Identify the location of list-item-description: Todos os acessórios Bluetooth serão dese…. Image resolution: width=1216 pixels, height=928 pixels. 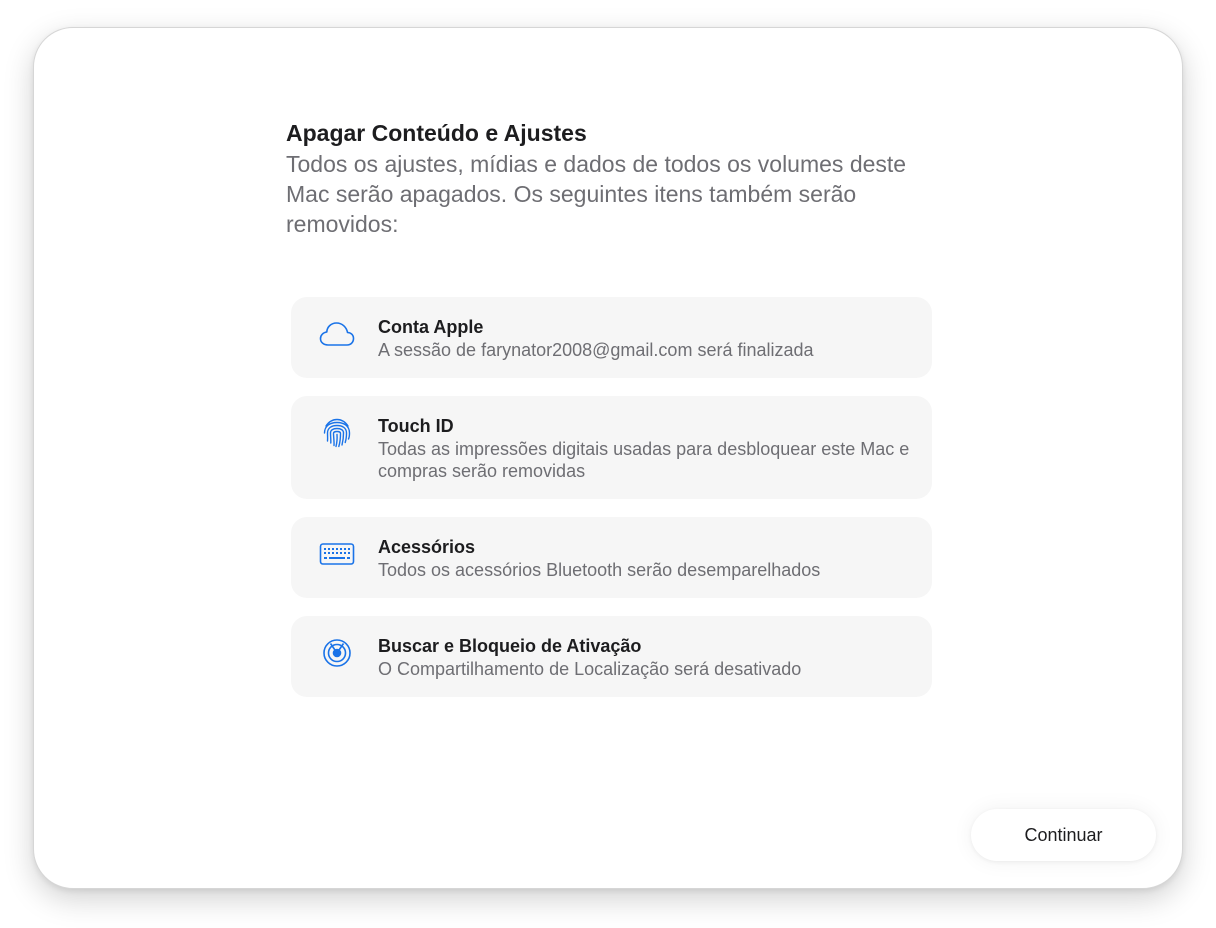
(599, 570).